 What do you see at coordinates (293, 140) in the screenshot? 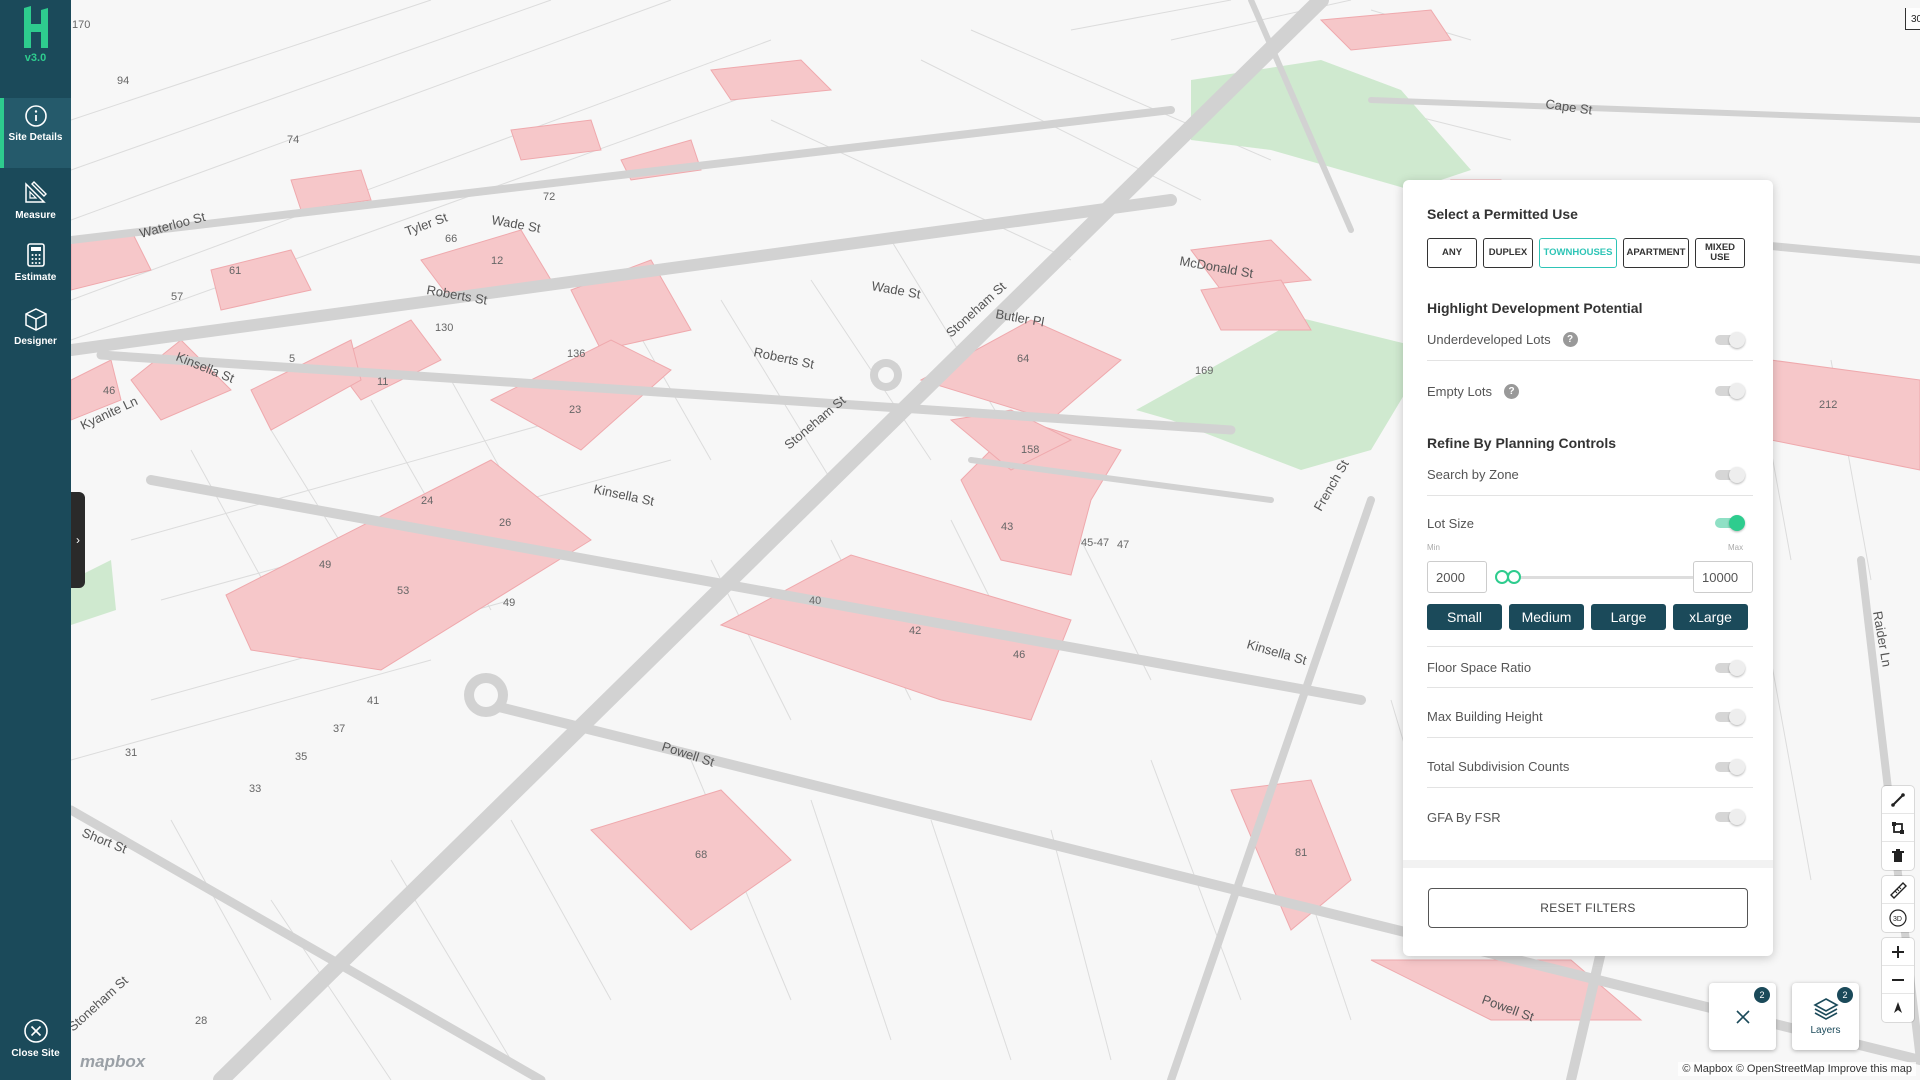
I see `lot-label: 74` at bounding box center [293, 140].